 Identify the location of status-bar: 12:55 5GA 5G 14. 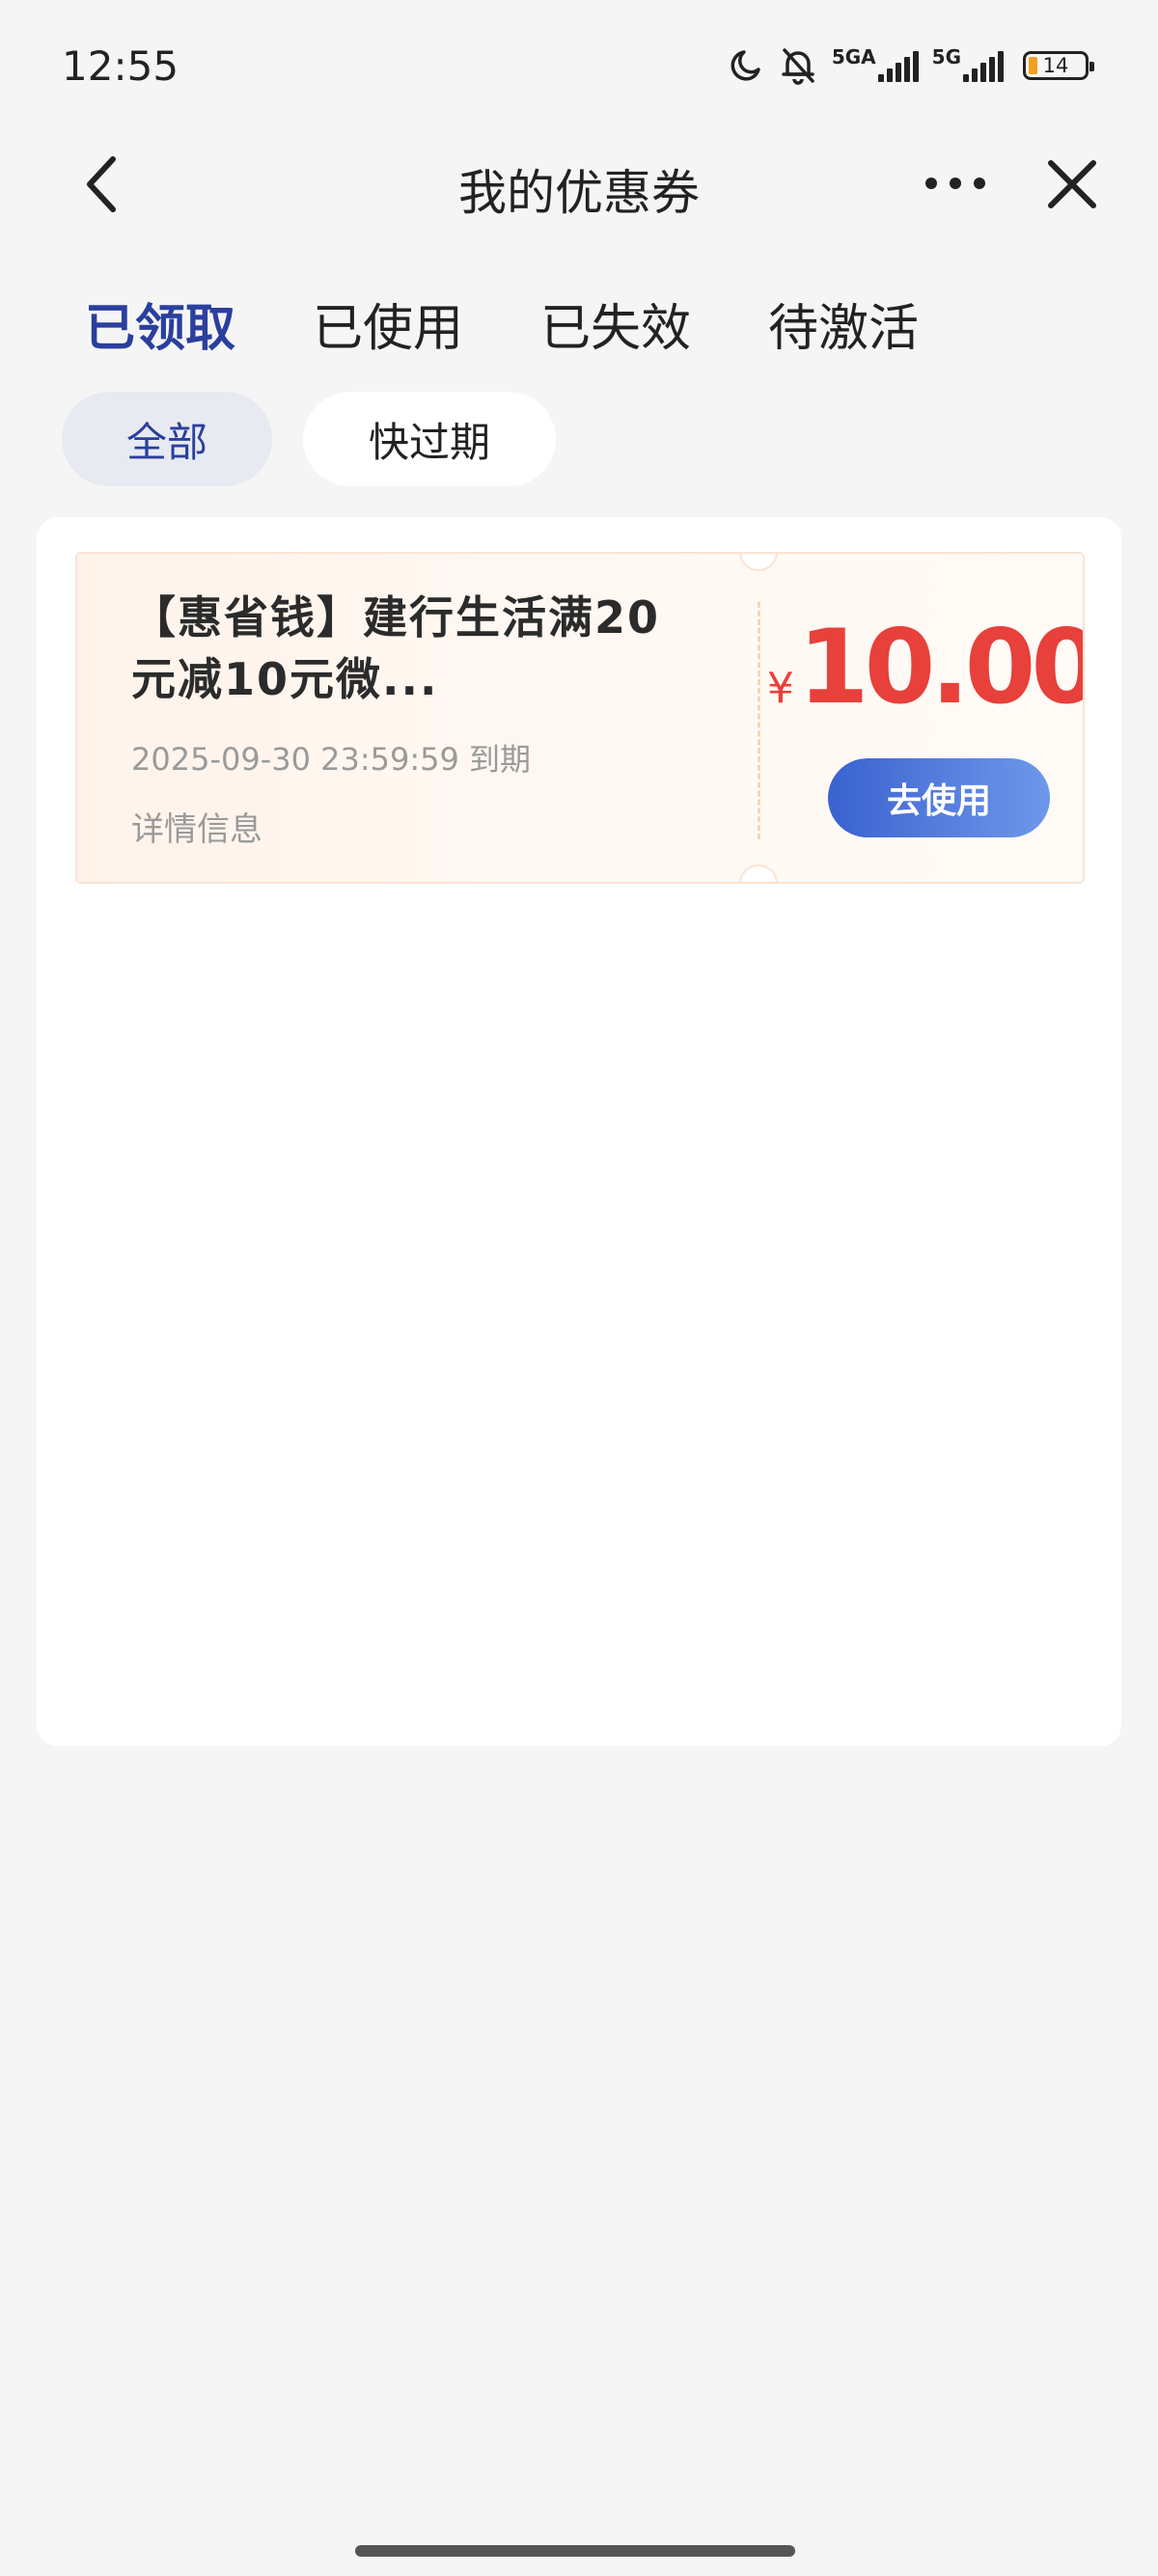
(579, 67).